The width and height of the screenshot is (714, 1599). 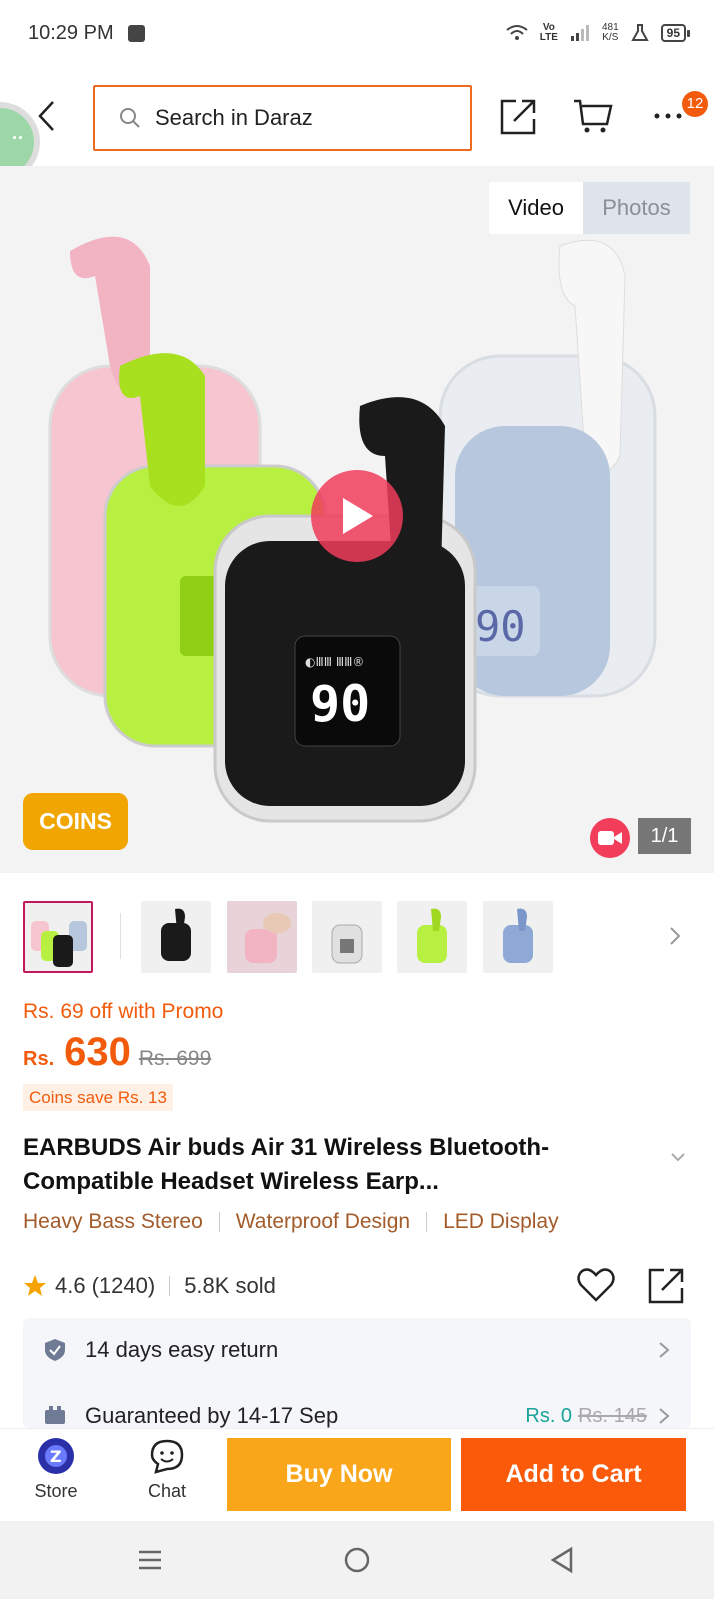 I want to click on system-nav-bar, so click(x=357, y=1560).